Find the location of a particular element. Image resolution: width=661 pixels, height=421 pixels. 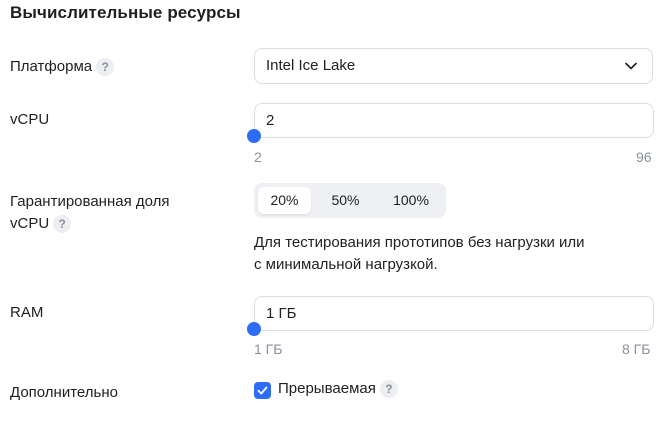

core-fraction-description-line2: с минимальной нагрузкой. is located at coordinates (346, 264).